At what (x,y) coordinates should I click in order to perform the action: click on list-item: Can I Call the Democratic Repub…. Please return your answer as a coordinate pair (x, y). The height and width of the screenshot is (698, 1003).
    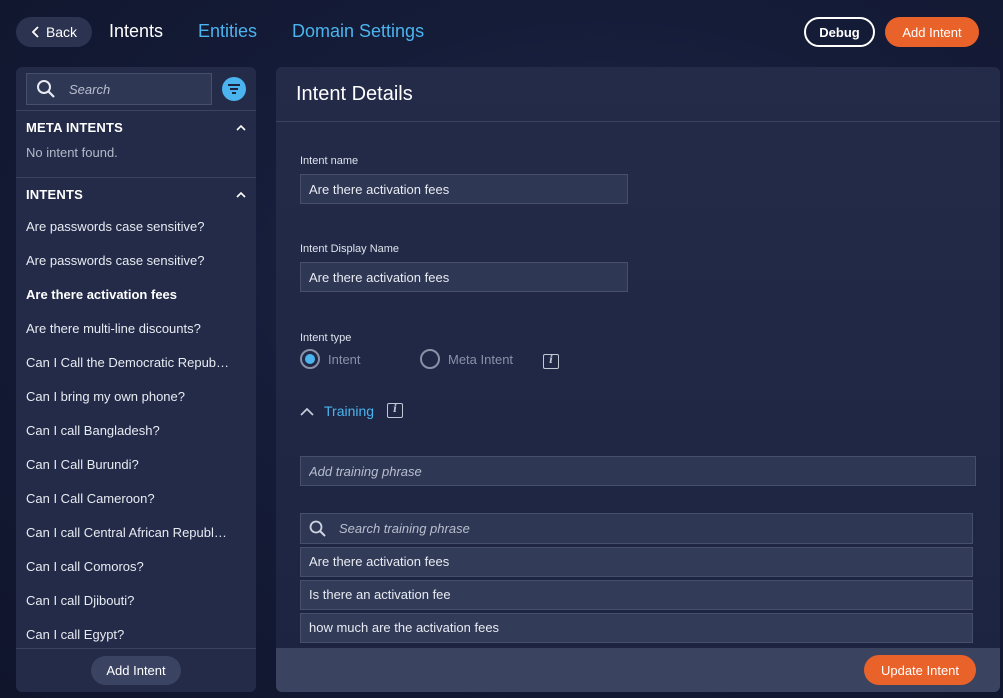
    Looking at the image, I should click on (136, 363).